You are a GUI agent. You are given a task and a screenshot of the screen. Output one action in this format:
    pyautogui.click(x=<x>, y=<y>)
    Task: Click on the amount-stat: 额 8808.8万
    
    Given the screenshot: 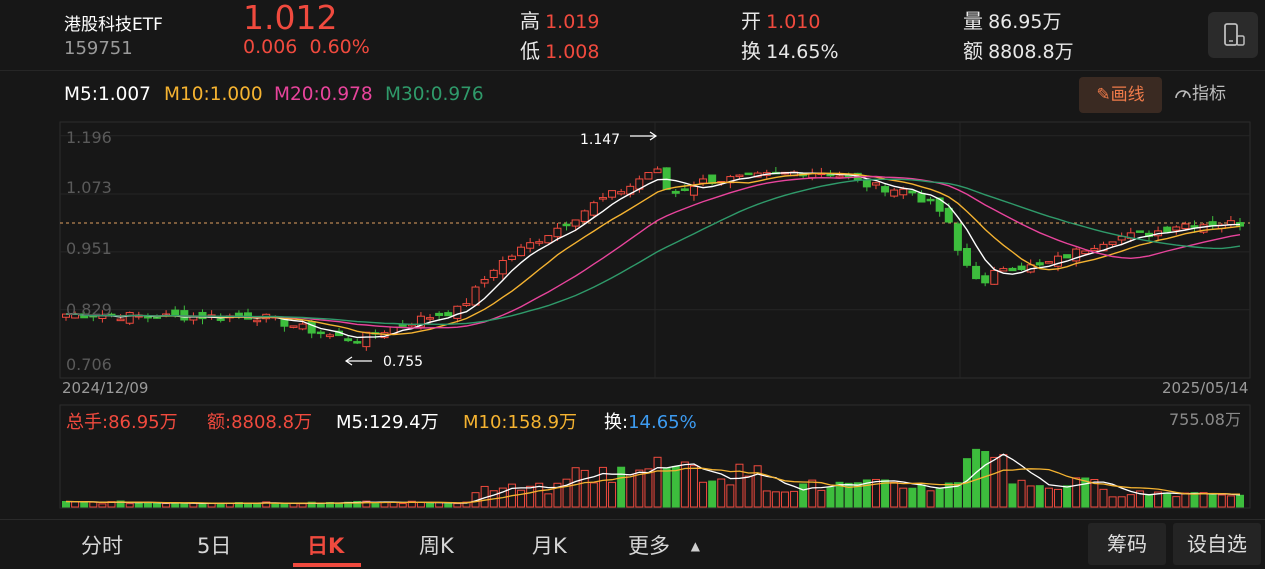 What is the action you would take?
    pyautogui.click(x=1018, y=49)
    